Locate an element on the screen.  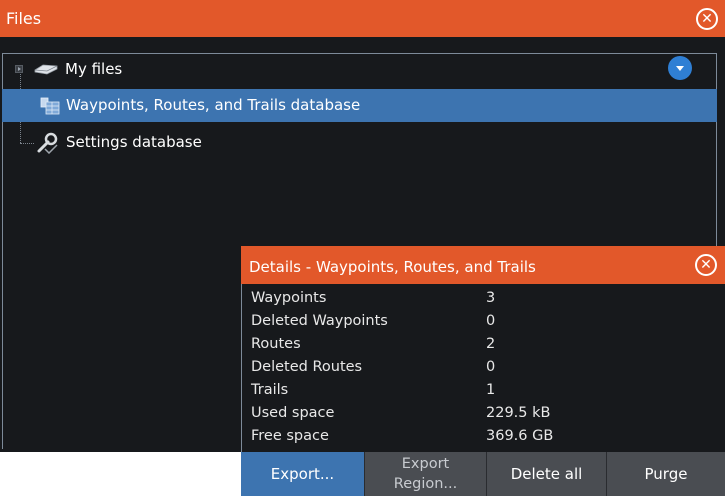
detail-key: Deleted Waypoints is located at coordinates (319, 321).